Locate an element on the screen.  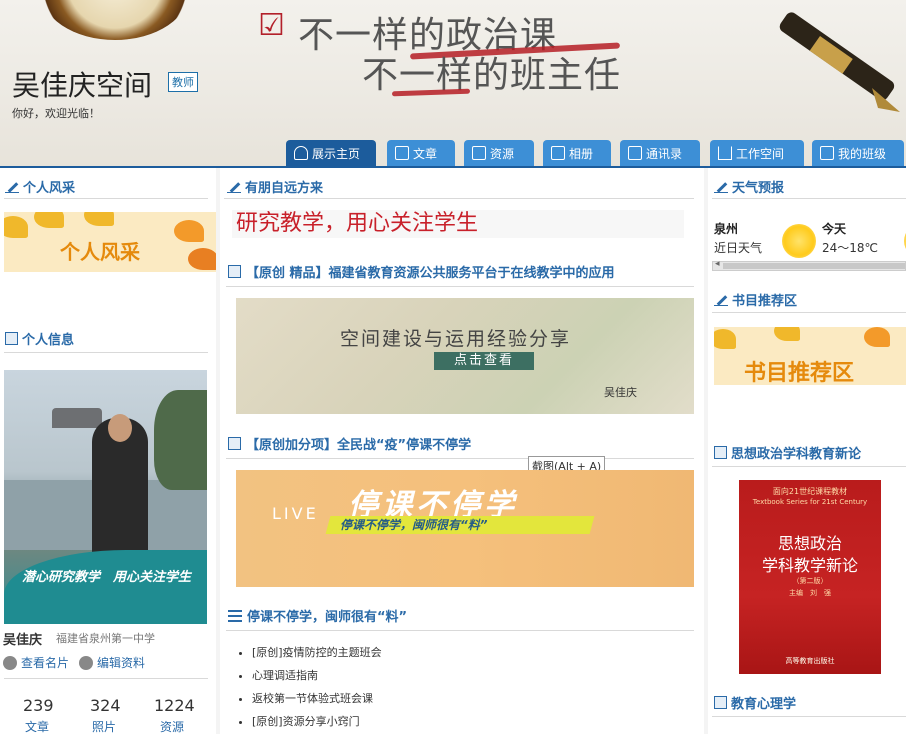
section-title: 教育心理学 is located at coordinates (764, 704).